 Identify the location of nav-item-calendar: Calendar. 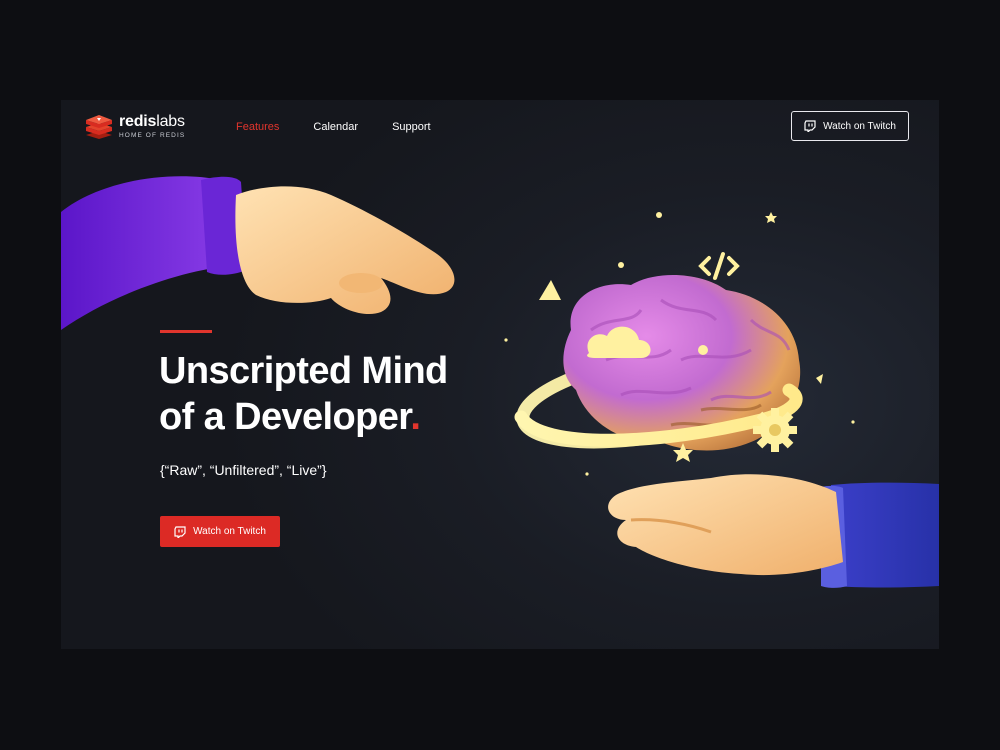
(335, 127).